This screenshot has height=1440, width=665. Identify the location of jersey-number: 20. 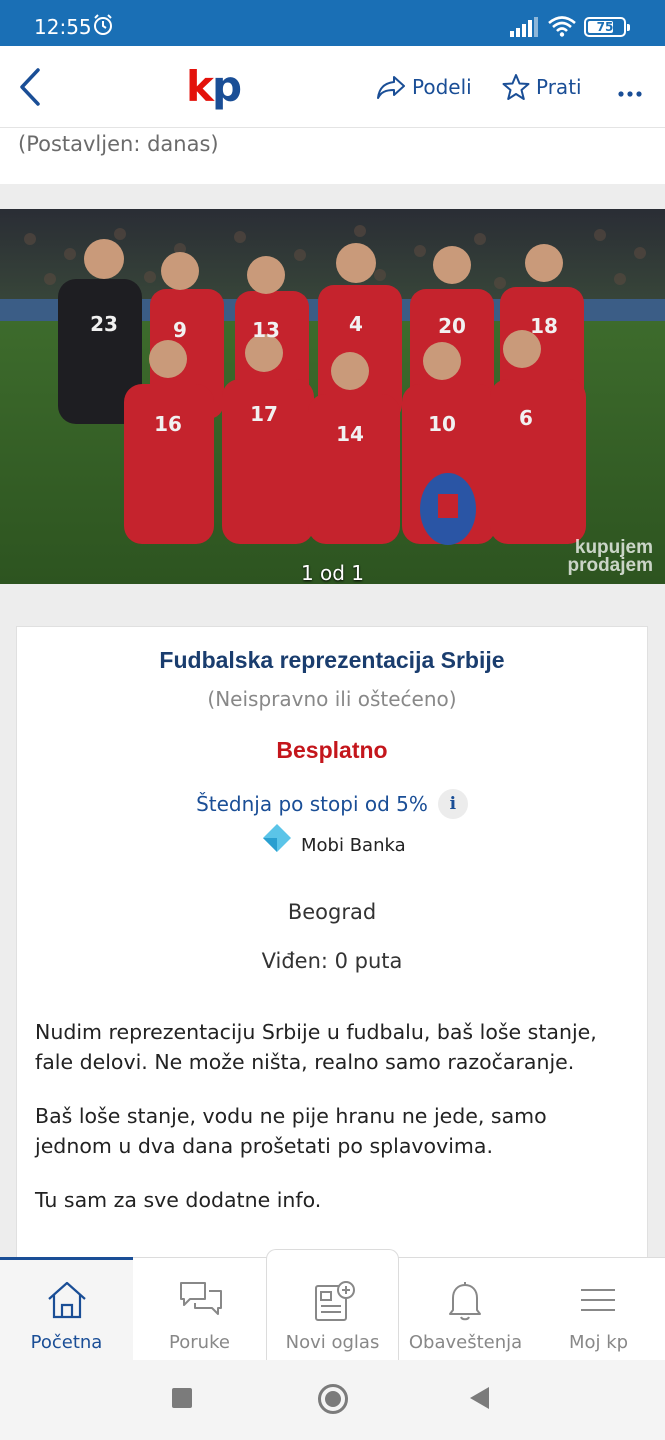
(452, 326).